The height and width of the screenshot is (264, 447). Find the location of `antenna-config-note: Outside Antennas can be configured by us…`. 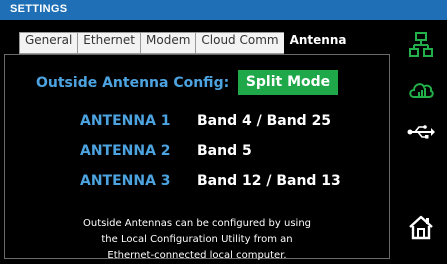

antenna-config-note: Outside Antennas can be configured by us… is located at coordinates (197, 240).